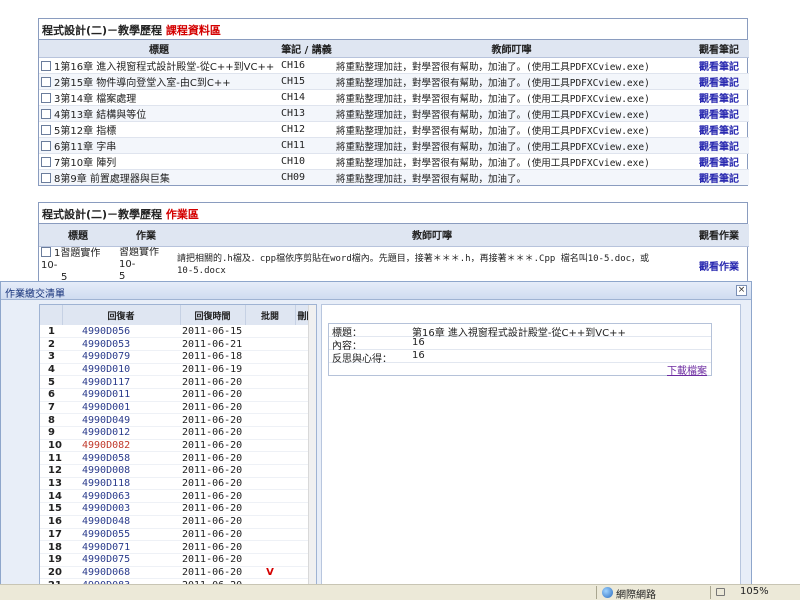 The image size is (800, 600). Describe the element at coordinates (306, 145) in the screenshot. I see `material-code: CH11` at that location.